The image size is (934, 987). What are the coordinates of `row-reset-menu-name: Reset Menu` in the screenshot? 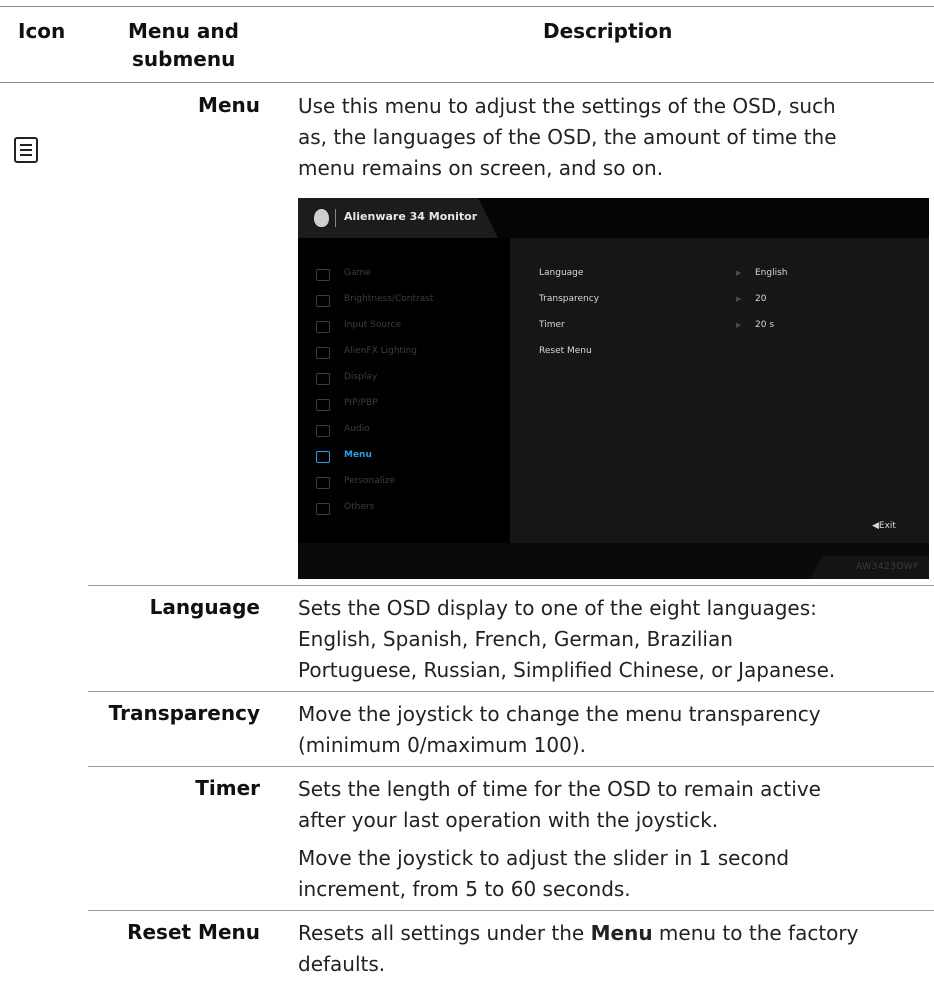 It's located at (193, 932).